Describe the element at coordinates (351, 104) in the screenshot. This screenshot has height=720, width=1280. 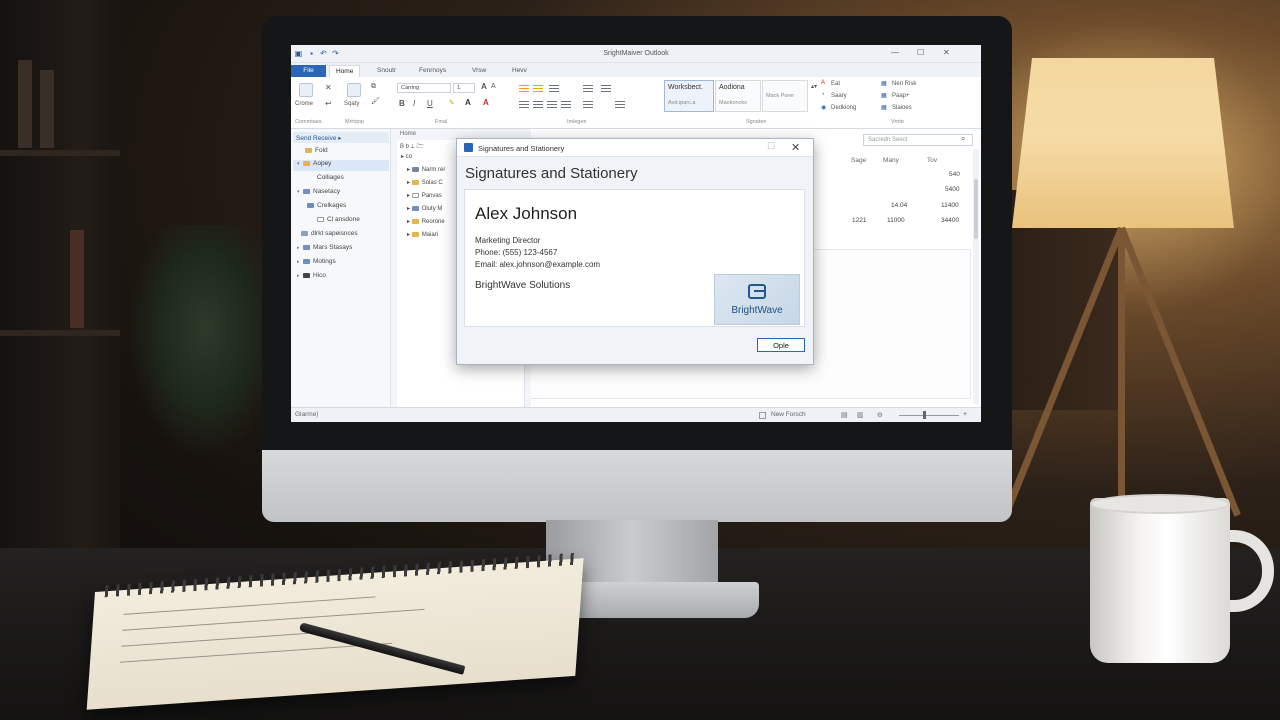
I see `ribbon-label-sqaty: Sqaty` at that location.